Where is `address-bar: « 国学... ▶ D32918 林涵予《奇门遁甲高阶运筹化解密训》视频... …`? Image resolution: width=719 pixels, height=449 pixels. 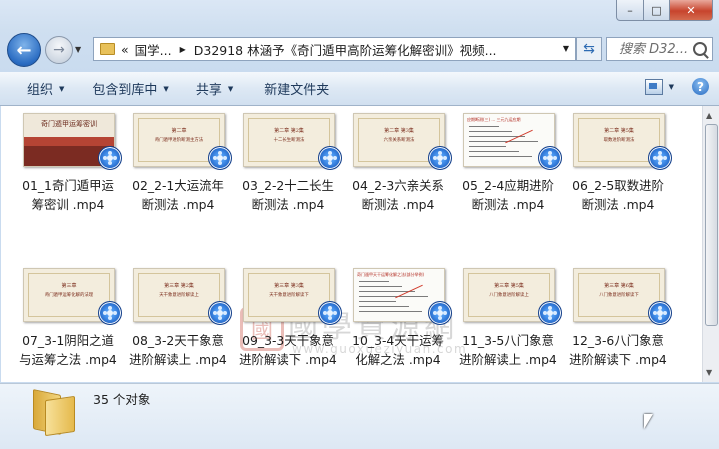 address-bar: « 国学... ▶ D32918 林涵予《奇门遁甲高阶运筹化解密训》视频... … is located at coordinates (334, 49).